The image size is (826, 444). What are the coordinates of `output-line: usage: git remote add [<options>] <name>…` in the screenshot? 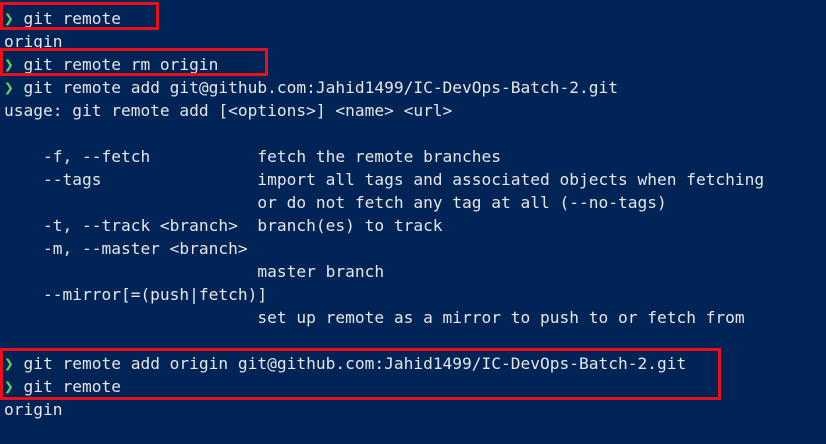 It's located at (415, 110).